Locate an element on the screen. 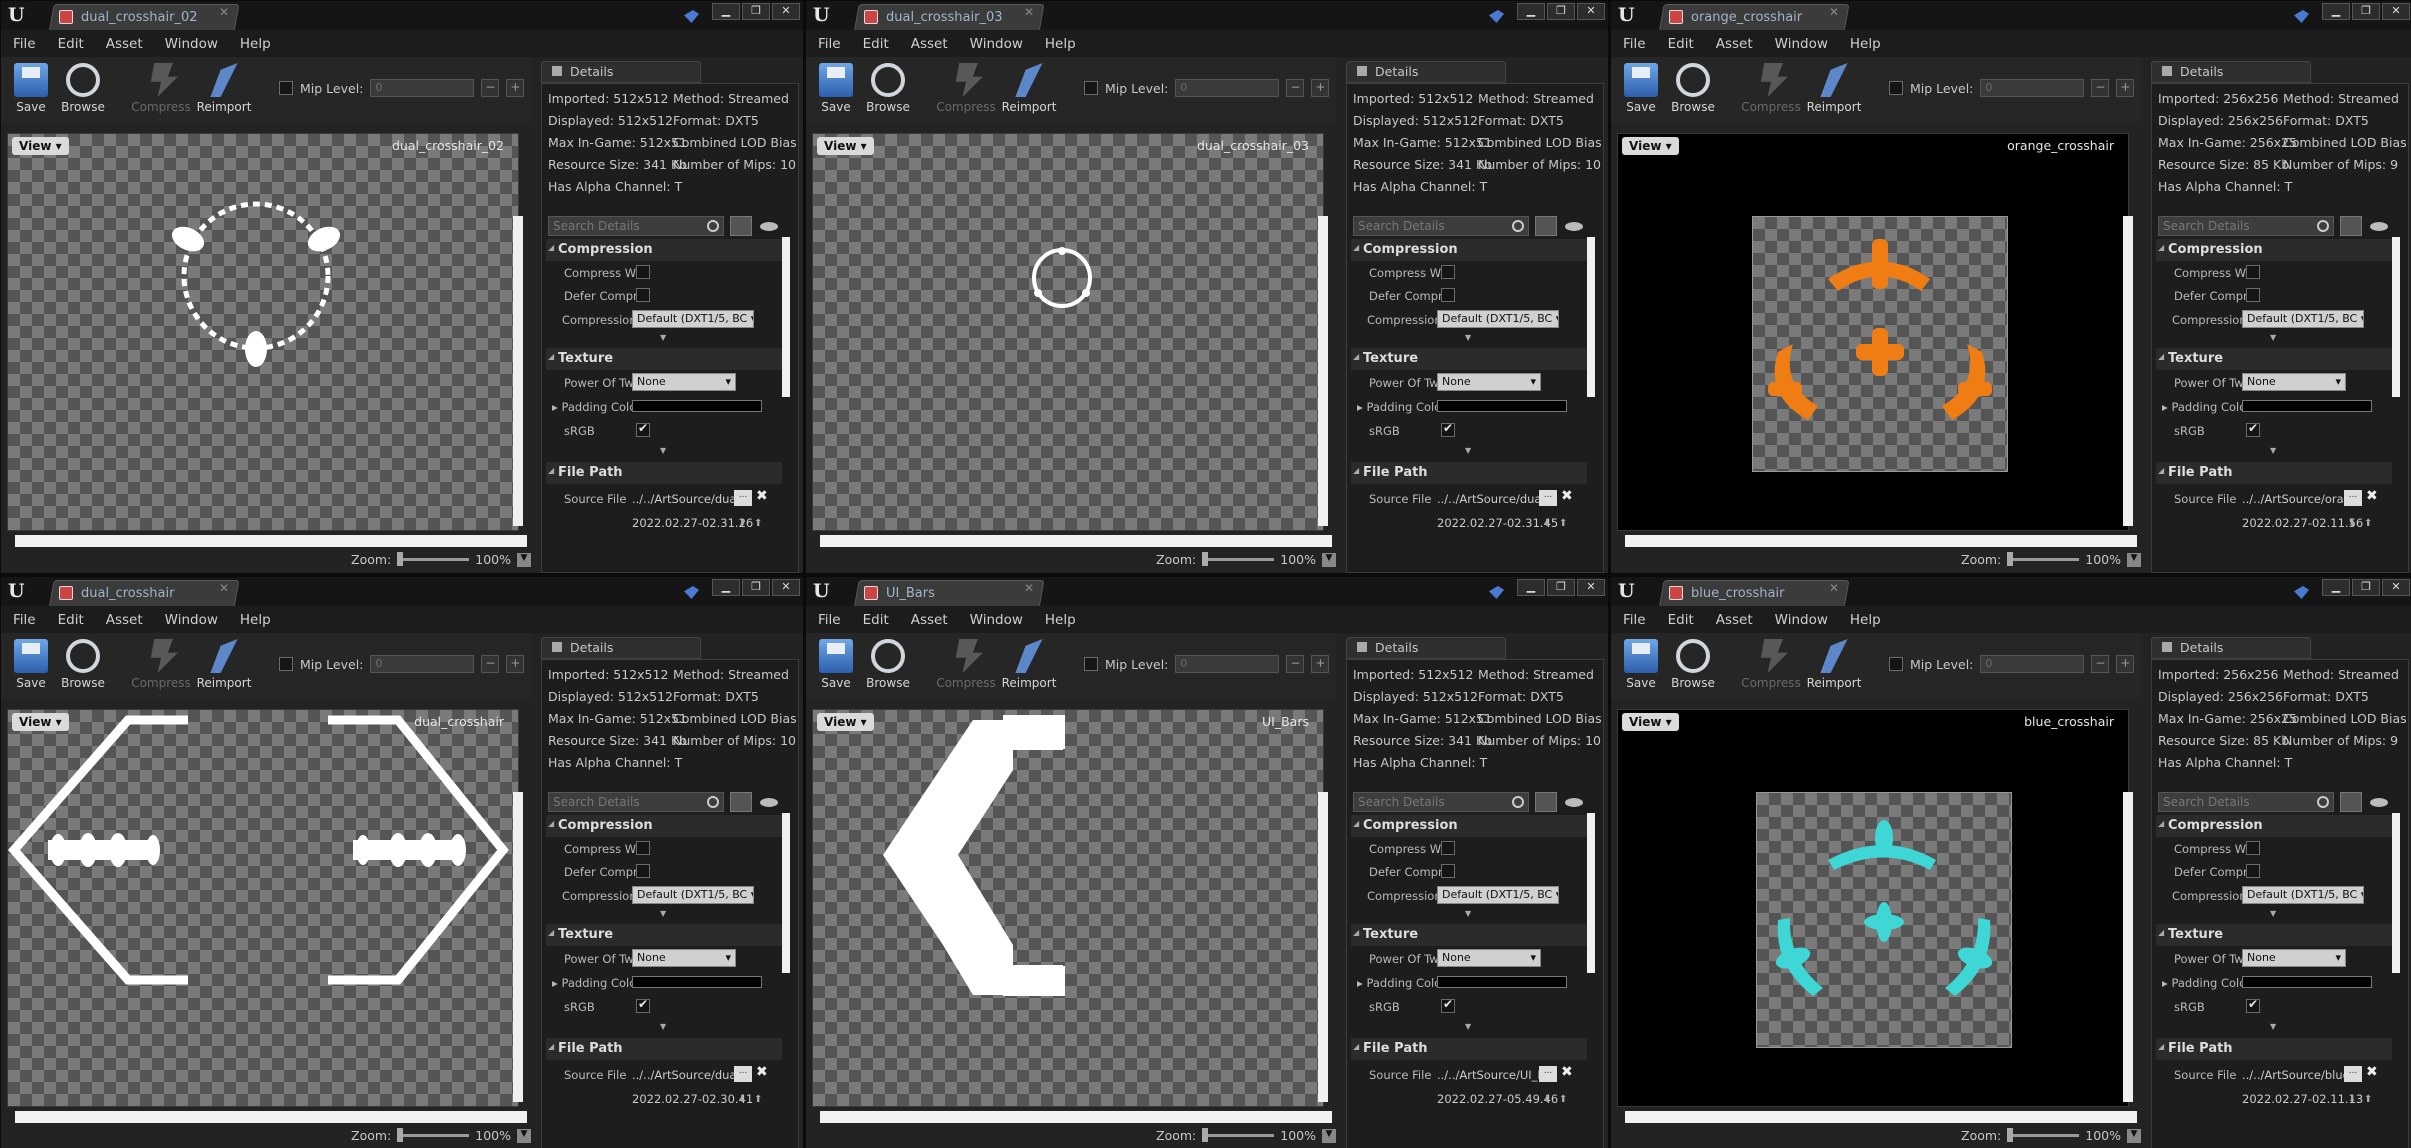 This screenshot has width=2411, height=1148. texture-viewport: View ▾ dual_crosshair is located at coordinates (263, 908).